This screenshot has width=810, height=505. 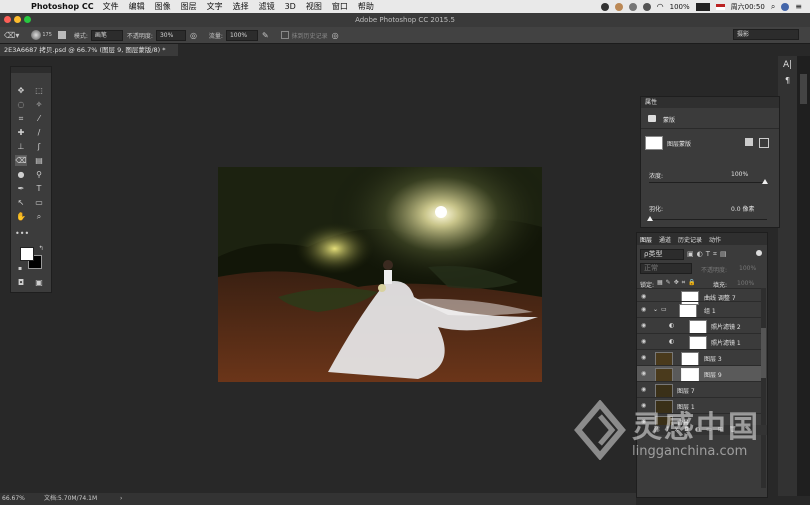 I want to click on character-panel-icon: A|, so click(x=787, y=65).